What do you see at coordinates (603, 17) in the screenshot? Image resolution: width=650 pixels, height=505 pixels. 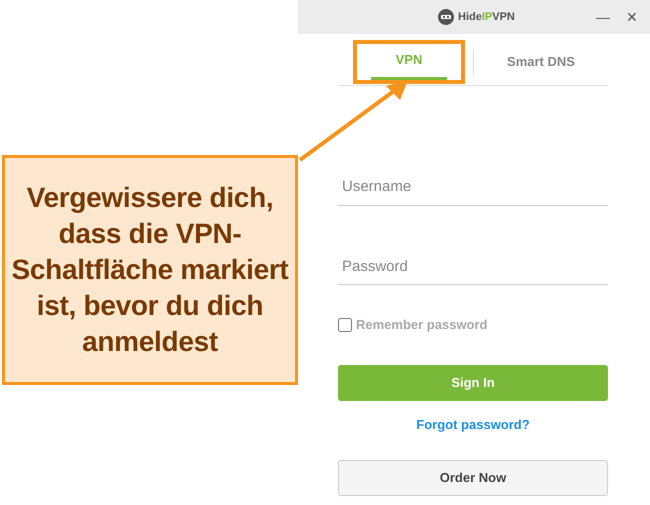 I see `minimize-button: —` at bounding box center [603, 17].